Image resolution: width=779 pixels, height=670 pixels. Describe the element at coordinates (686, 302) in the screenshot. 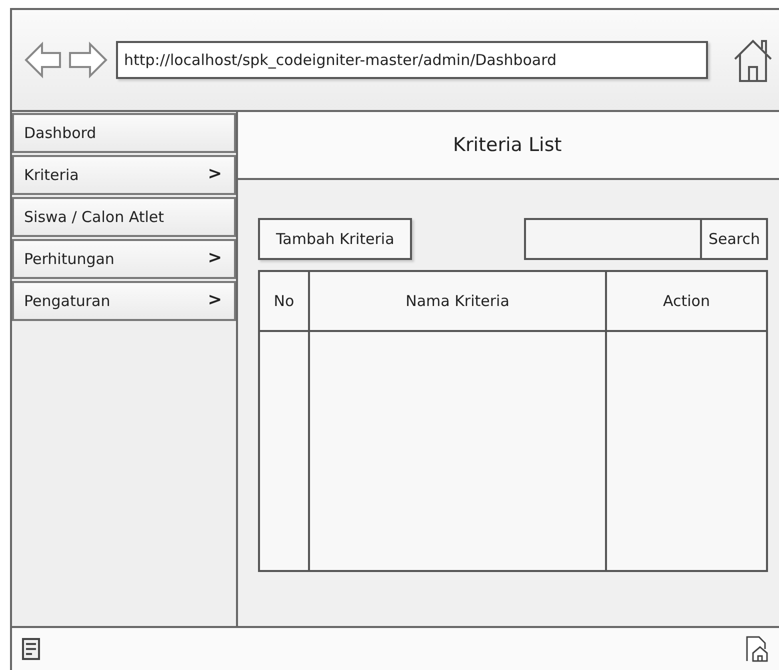

I see `column-header: Action` at that location.